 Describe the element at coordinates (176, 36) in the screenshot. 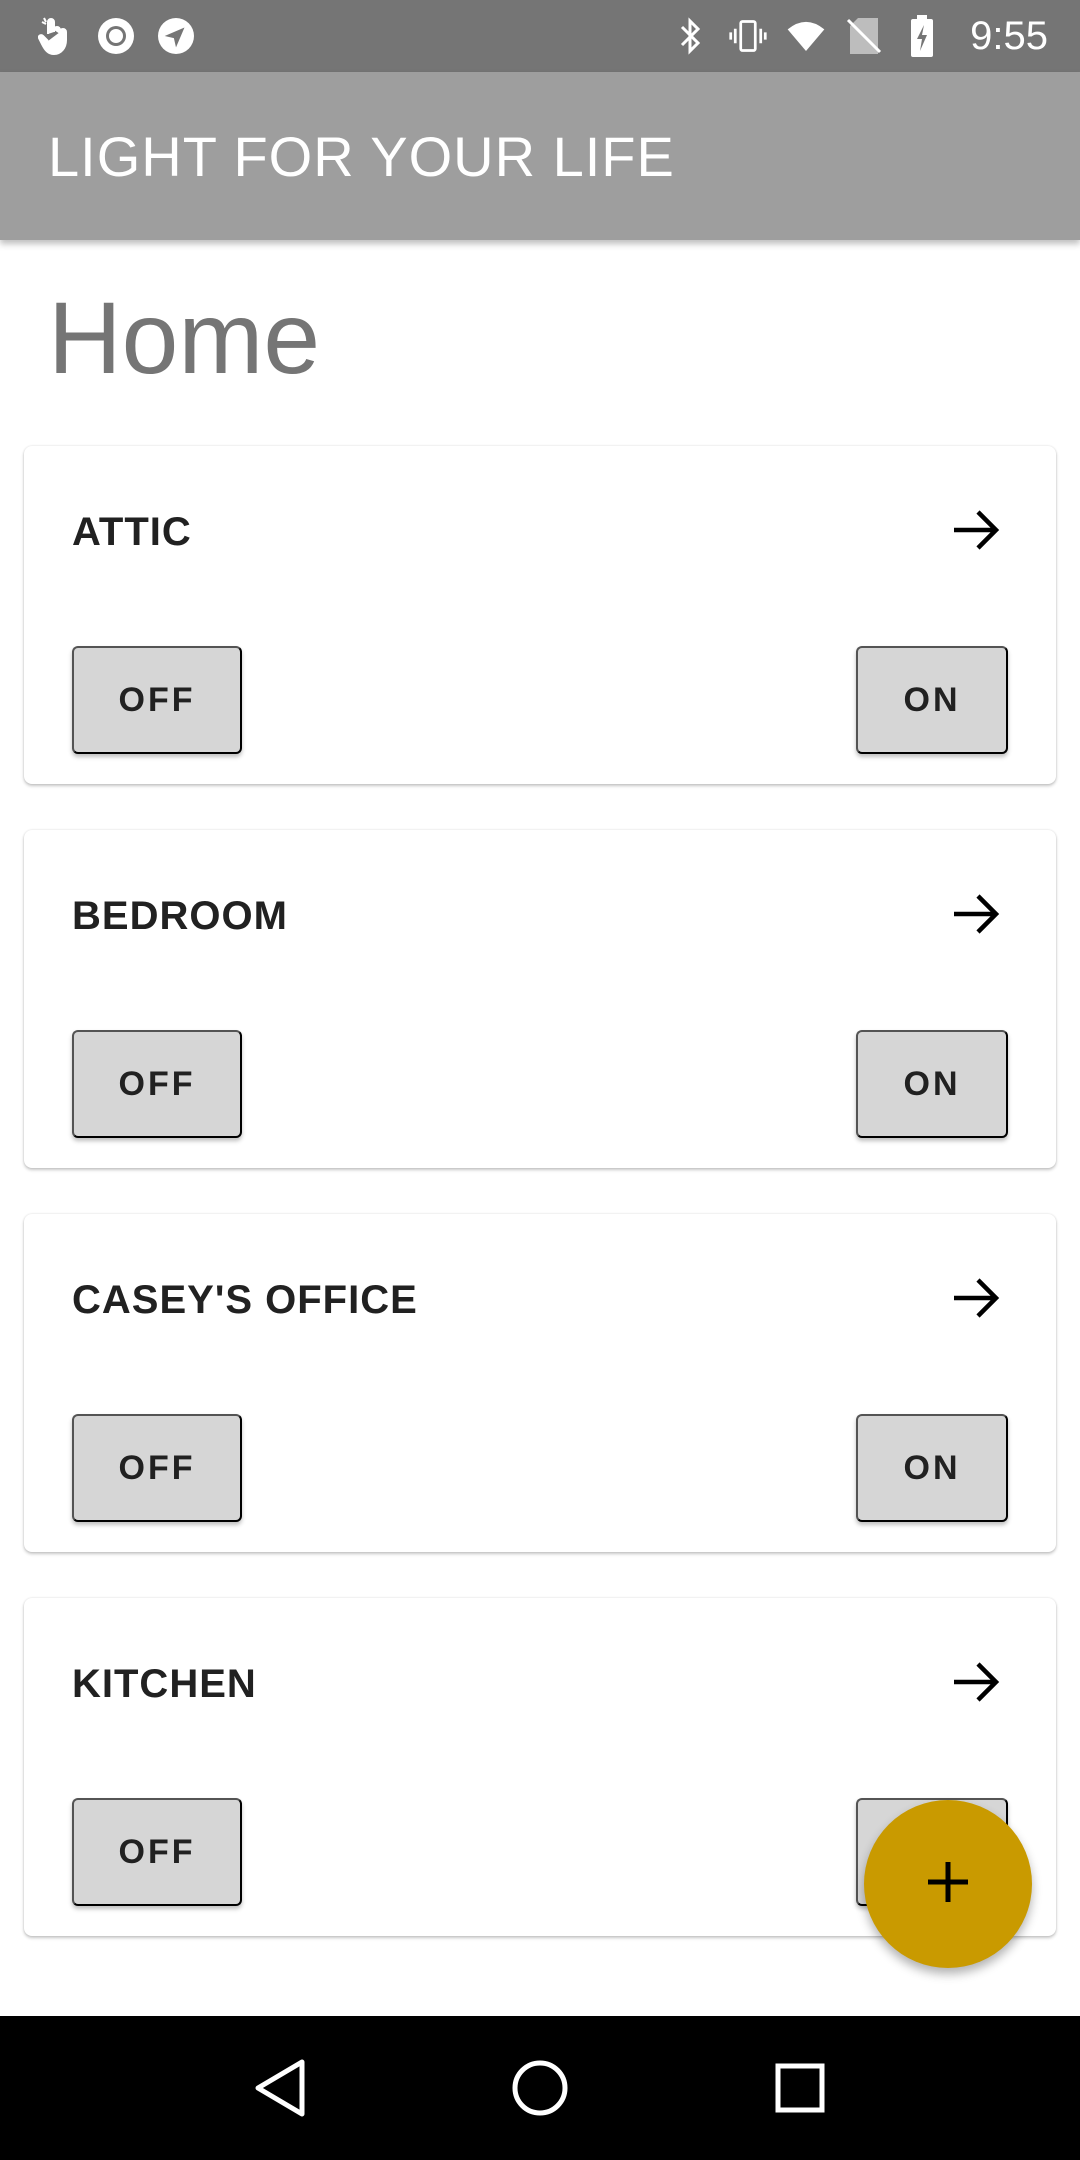

I see `navigation-icon` at that location.